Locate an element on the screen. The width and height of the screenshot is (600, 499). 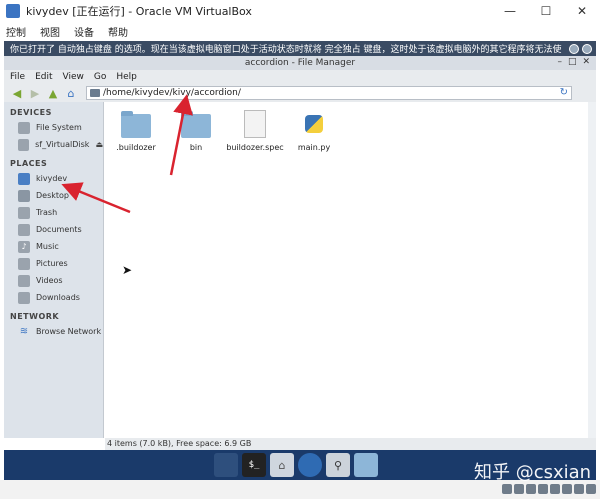
optical-status-icon is located at coordinates (519, 489).